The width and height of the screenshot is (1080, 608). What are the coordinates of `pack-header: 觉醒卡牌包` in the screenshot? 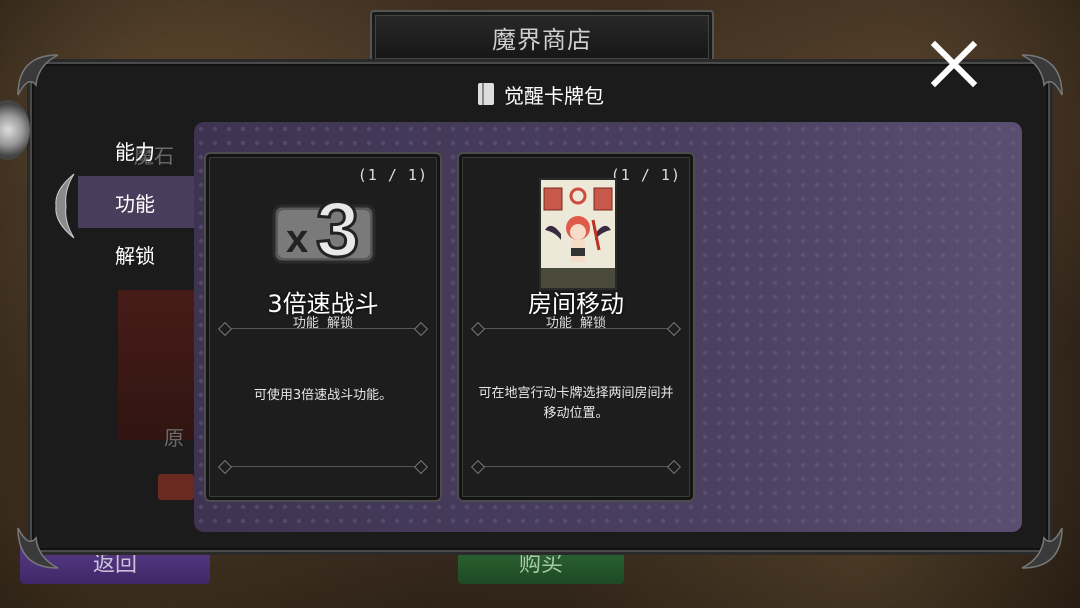 It's located at (541, 94).